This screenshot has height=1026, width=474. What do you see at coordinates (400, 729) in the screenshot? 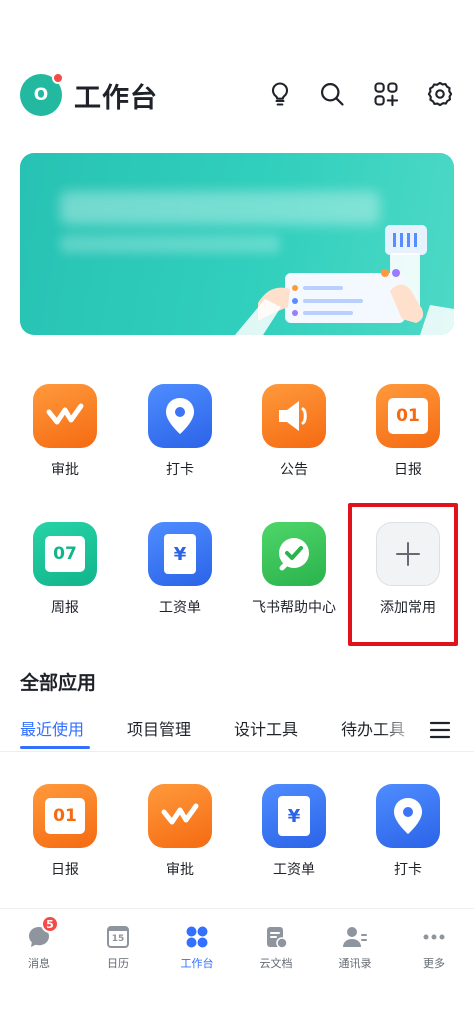
I see `tab-fade` at bounding box center [400, 729].